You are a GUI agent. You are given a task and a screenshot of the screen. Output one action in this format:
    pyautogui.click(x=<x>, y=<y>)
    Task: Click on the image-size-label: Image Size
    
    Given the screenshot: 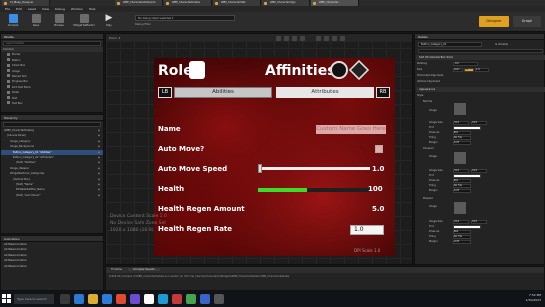 What is the action you would take?
    pyautogui.click(x=436, y=170)
    